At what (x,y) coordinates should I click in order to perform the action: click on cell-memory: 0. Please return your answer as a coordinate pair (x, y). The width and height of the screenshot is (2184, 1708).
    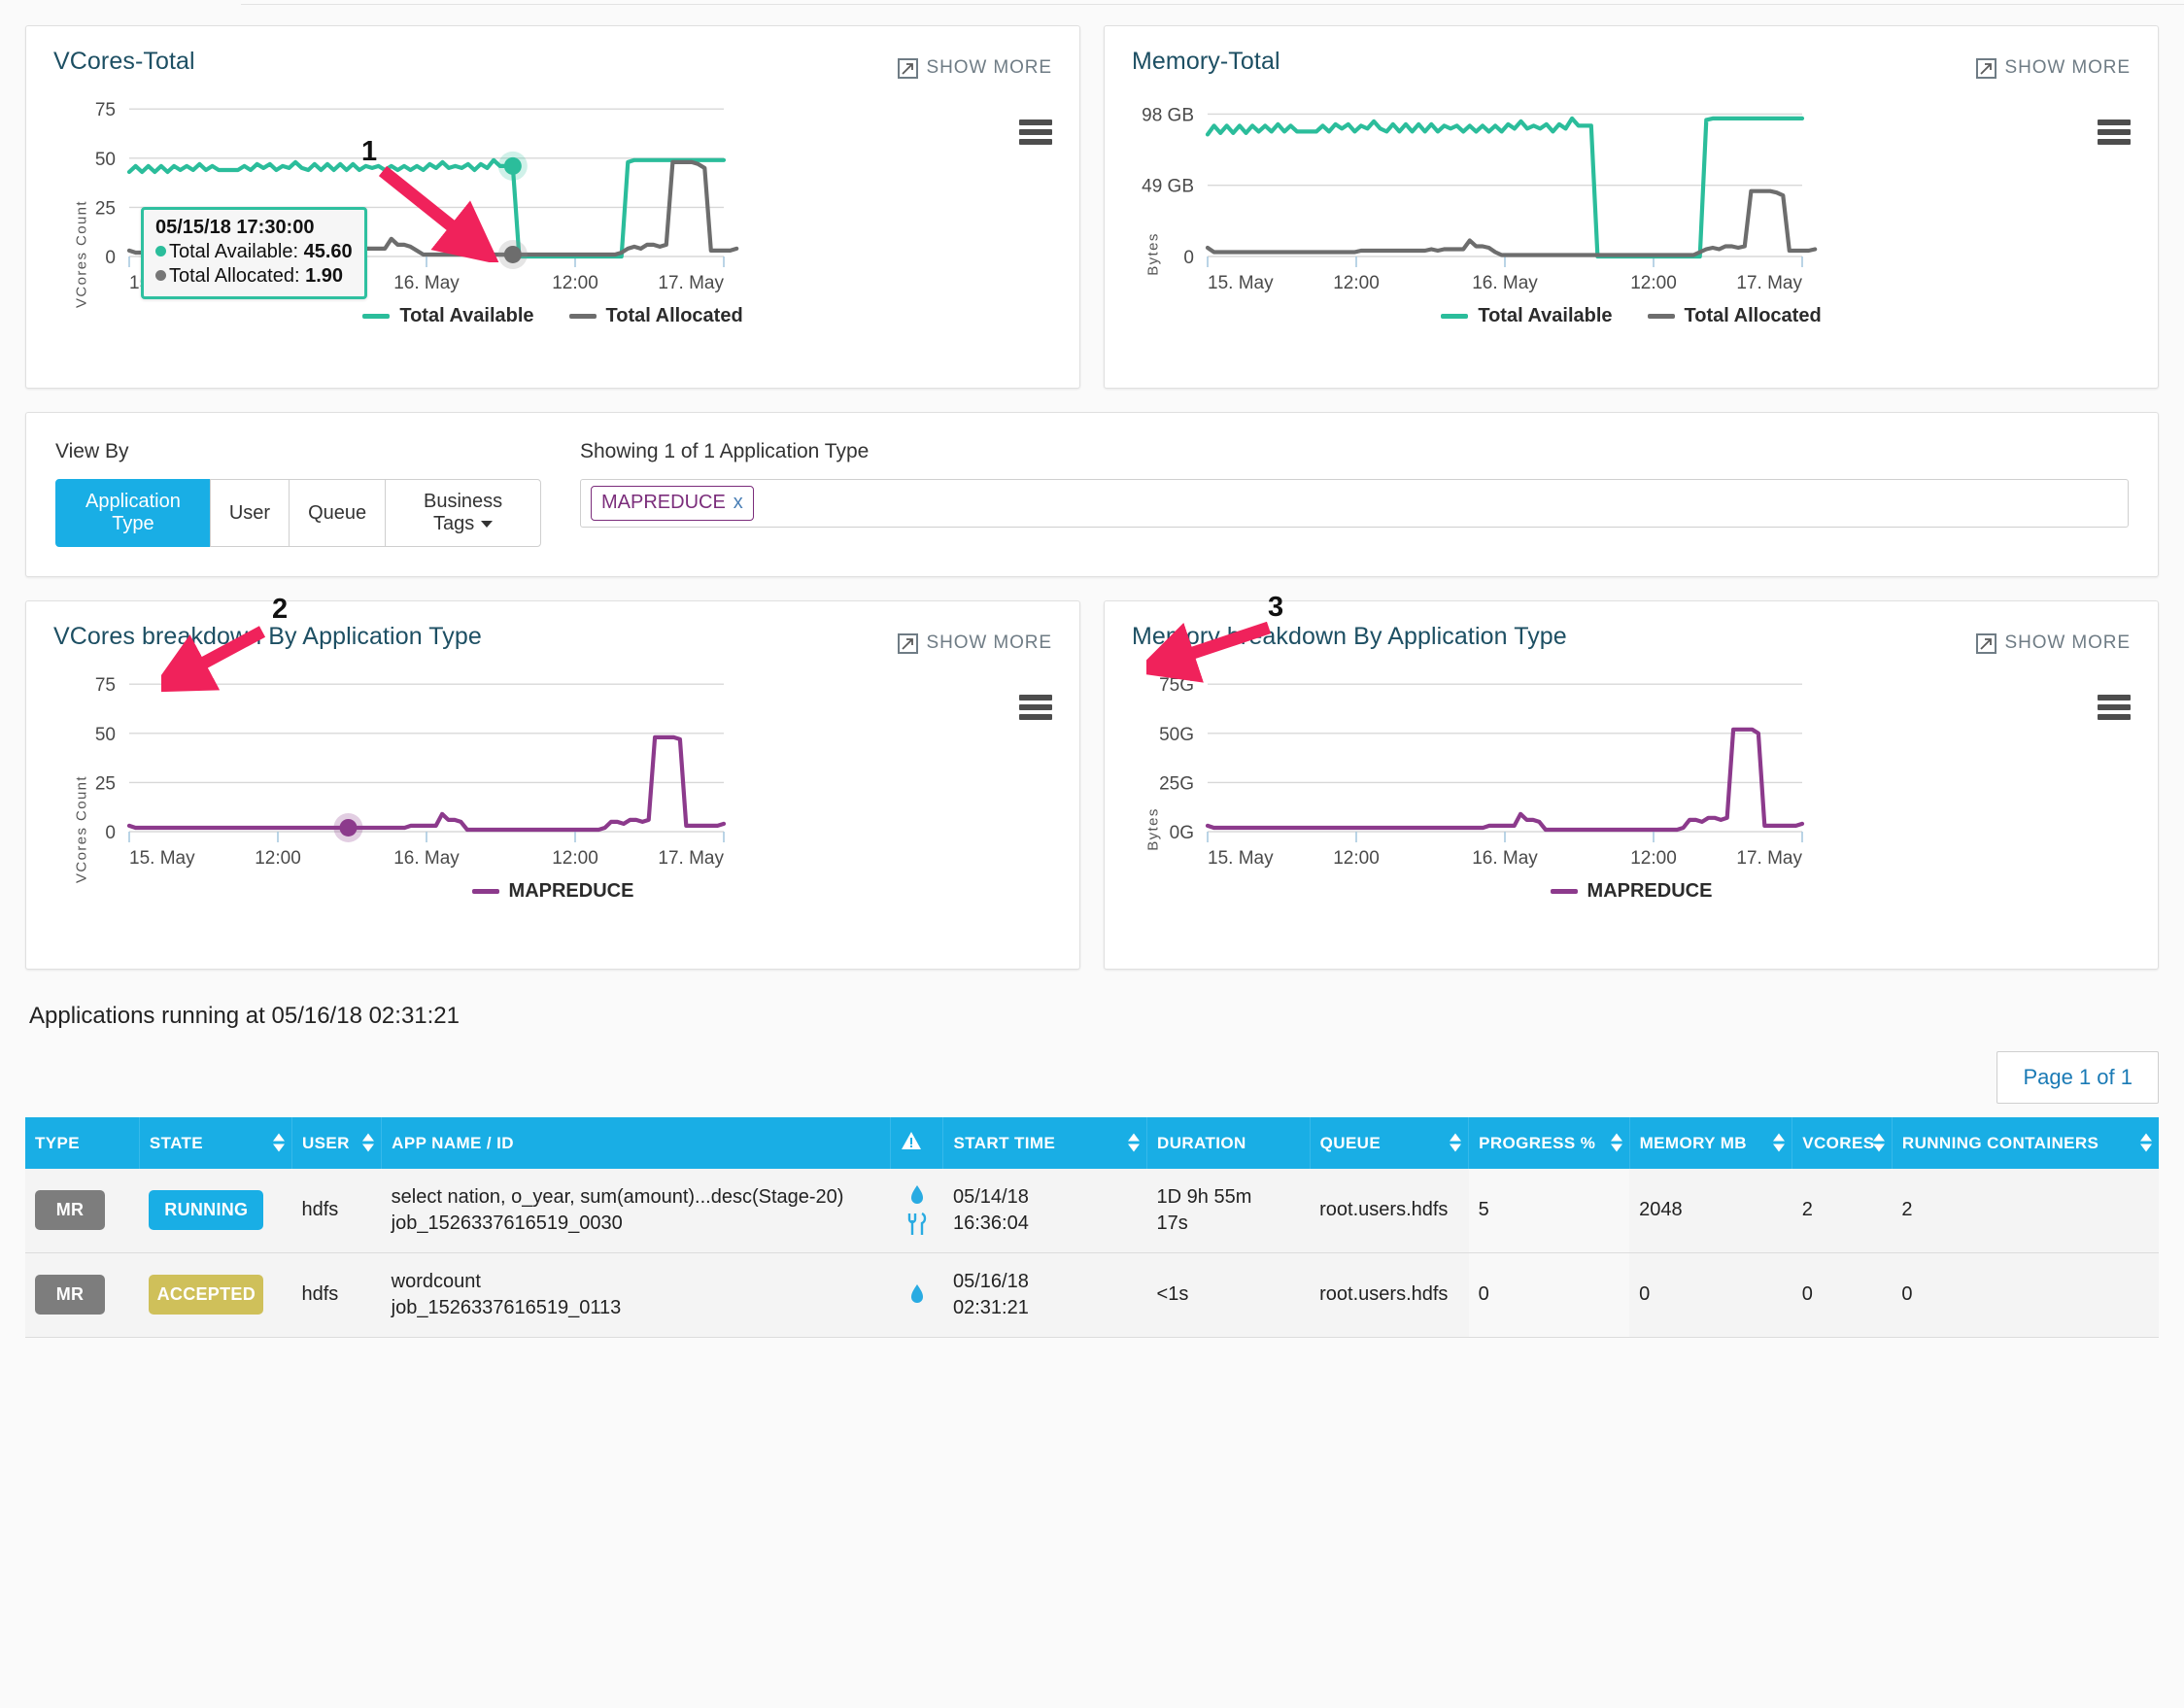
    Looking at the image, I should click on (1710, 1295).